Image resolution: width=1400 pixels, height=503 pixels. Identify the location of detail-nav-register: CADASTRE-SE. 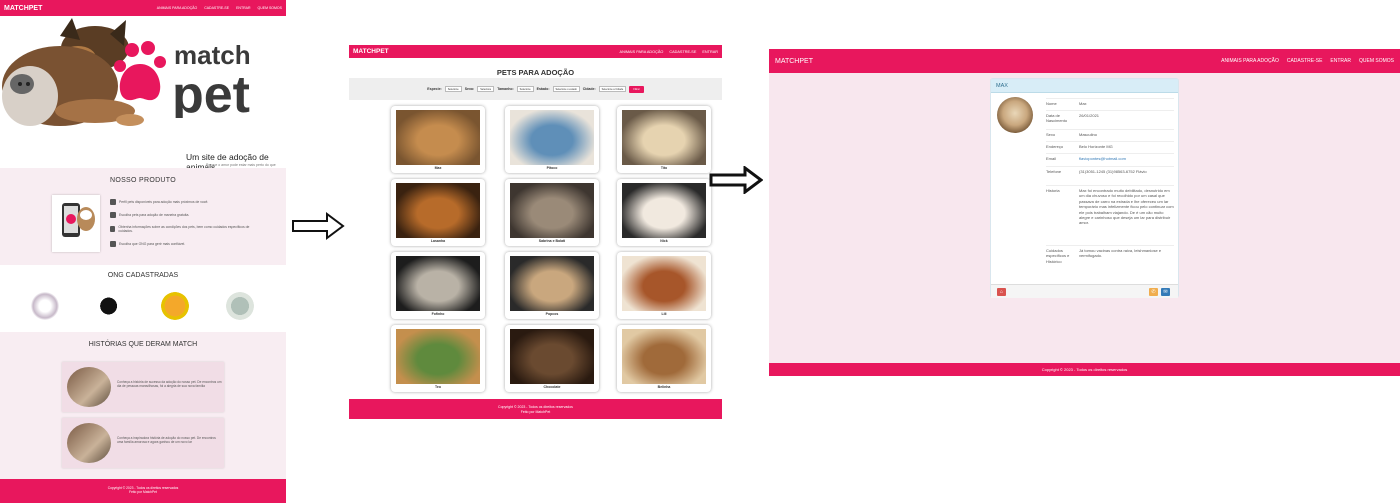
(1305, 61).